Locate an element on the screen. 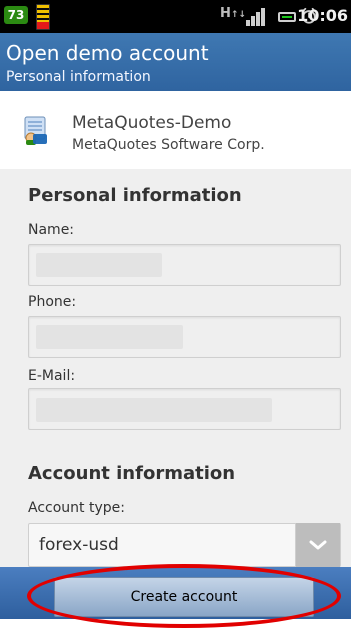  clock-time: 10:06 is located at coordinates (322, 15).